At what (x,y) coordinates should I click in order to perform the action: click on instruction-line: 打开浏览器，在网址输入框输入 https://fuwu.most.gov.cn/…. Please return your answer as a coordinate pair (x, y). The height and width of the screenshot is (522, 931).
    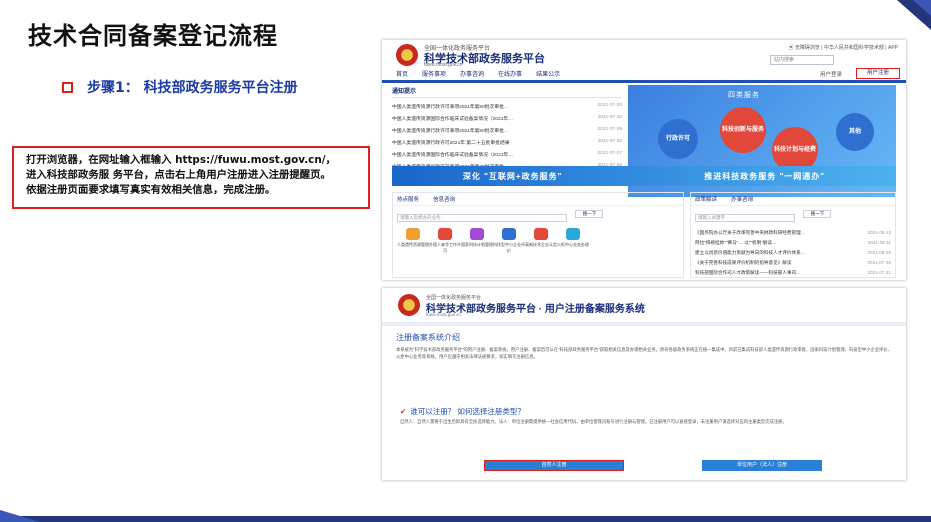
    Looking at the image, I should click on (181, 160).